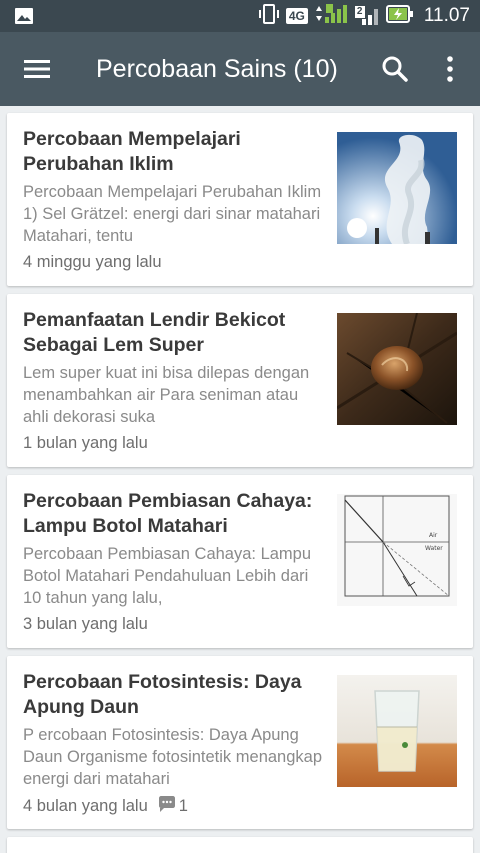 Image resolution: width=480 pixels, height=853 pixels. What do you see at coordinates (397, 188) in the screenshot?
I see `post-thumbnail-smokestack` at bounding box center [397, 188].